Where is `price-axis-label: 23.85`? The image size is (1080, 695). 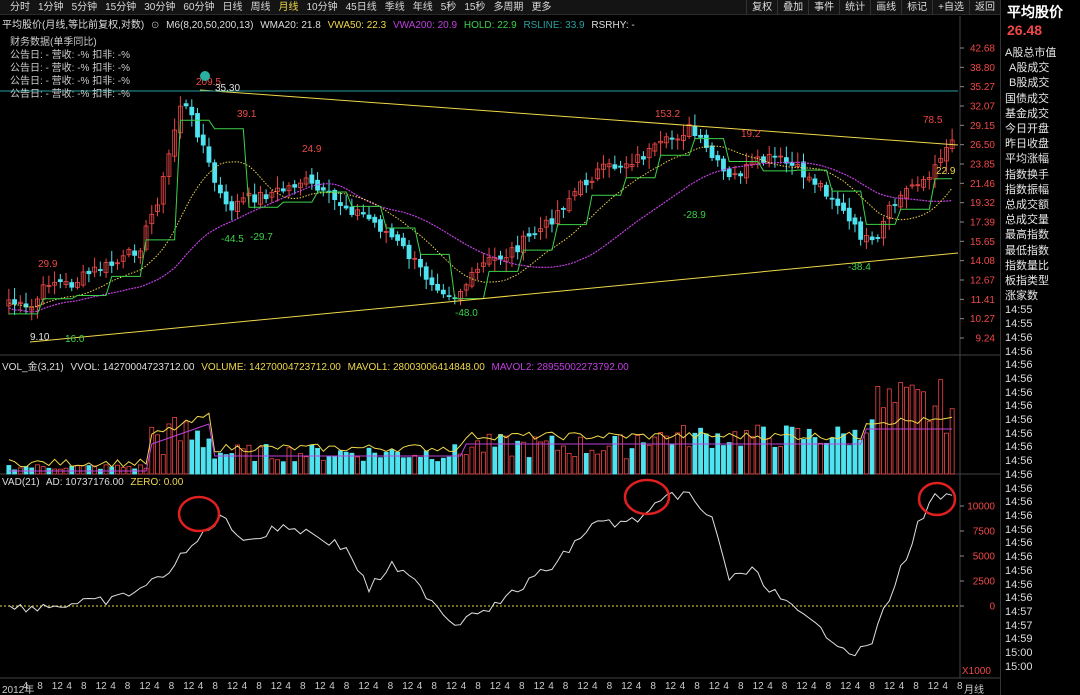 price-axis-label: 23.85 is located at coordinates (982, 165).